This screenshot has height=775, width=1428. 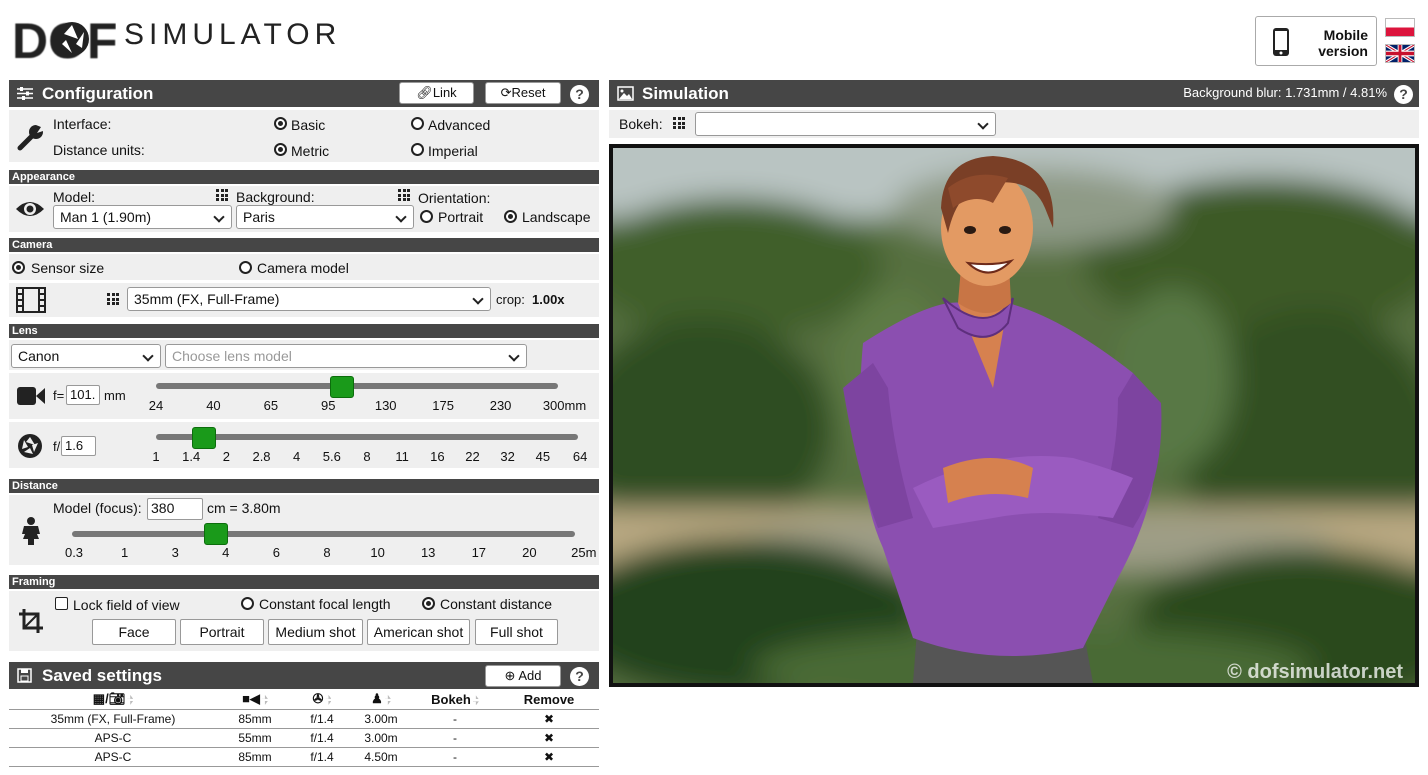 What do you see at coordinates (322, 699) in the screenshot?
I see `column-aperture: ✇` at bounding box center [322, 699].